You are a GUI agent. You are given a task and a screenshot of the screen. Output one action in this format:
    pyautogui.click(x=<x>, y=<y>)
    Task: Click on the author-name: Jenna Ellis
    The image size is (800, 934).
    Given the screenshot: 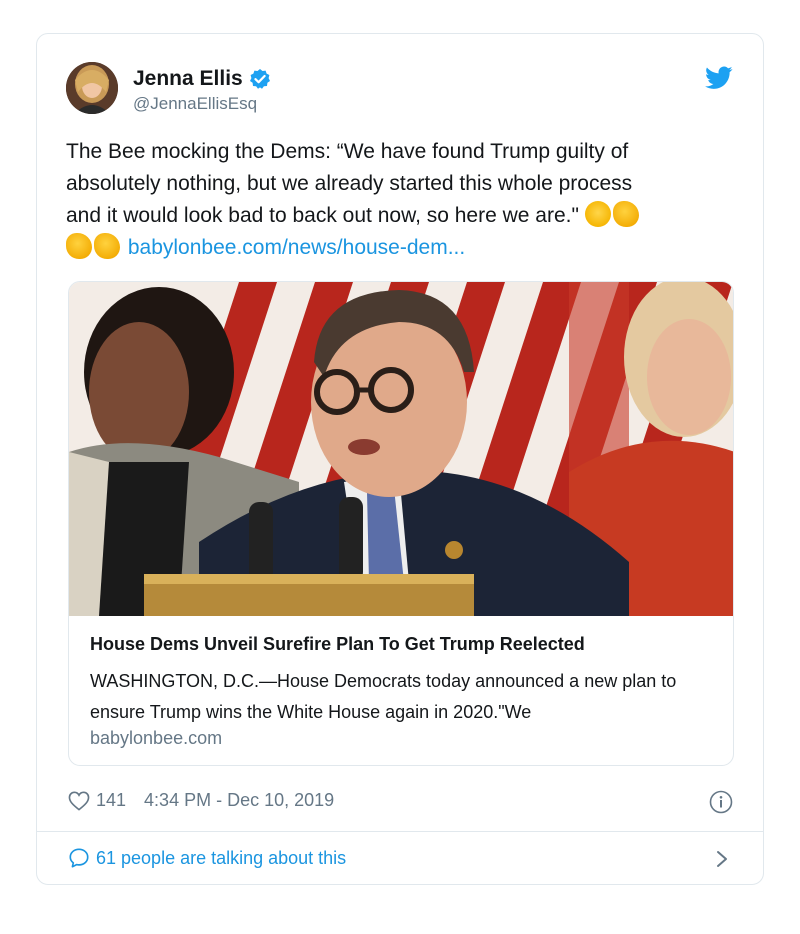 What is the action you would take?
    pyautogui.click(x=188, y=79)
    